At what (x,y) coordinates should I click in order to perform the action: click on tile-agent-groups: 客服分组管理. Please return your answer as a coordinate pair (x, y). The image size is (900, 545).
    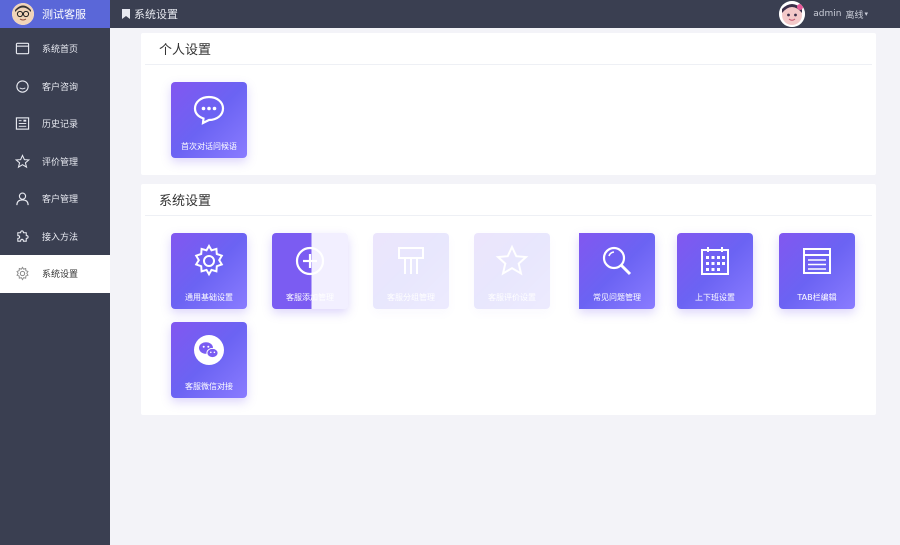
    Looking at the image, I should click on (411, 271).